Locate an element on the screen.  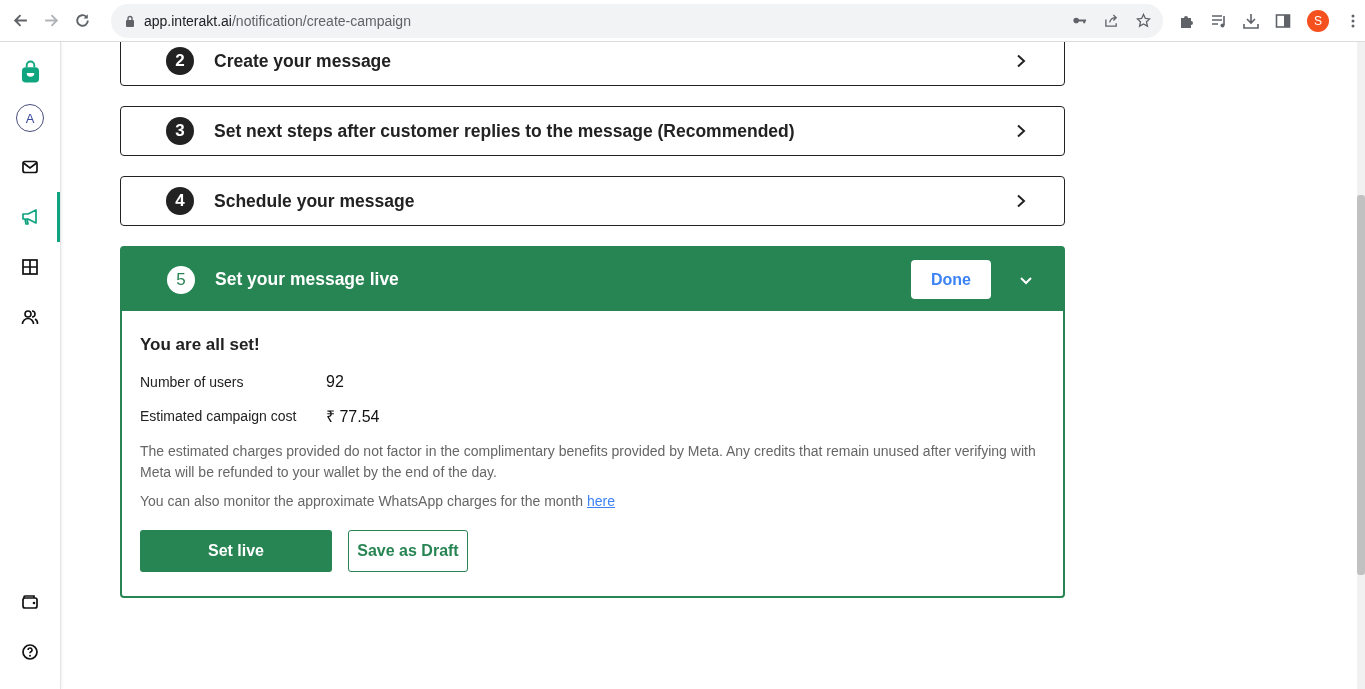
step-title: Schedule your message is located at coordinates (315, 201).